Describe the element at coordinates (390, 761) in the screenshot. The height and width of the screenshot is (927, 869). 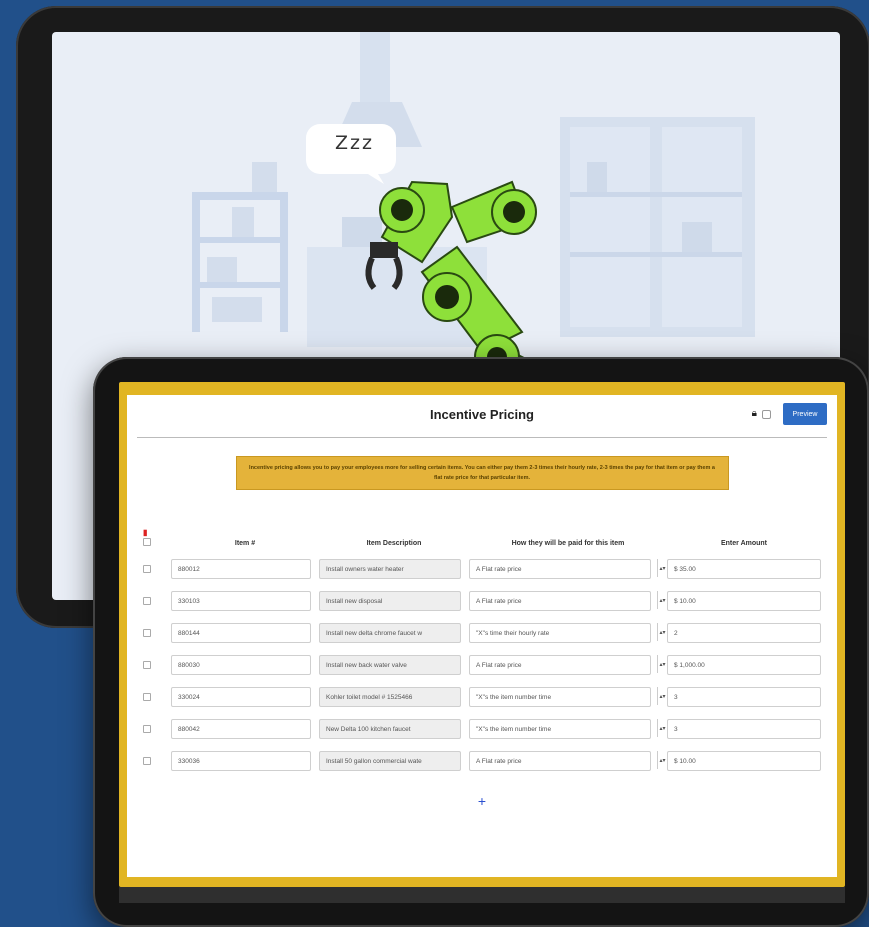
I see `item-description-field: Install 50 gallon commercial wate` at that location.